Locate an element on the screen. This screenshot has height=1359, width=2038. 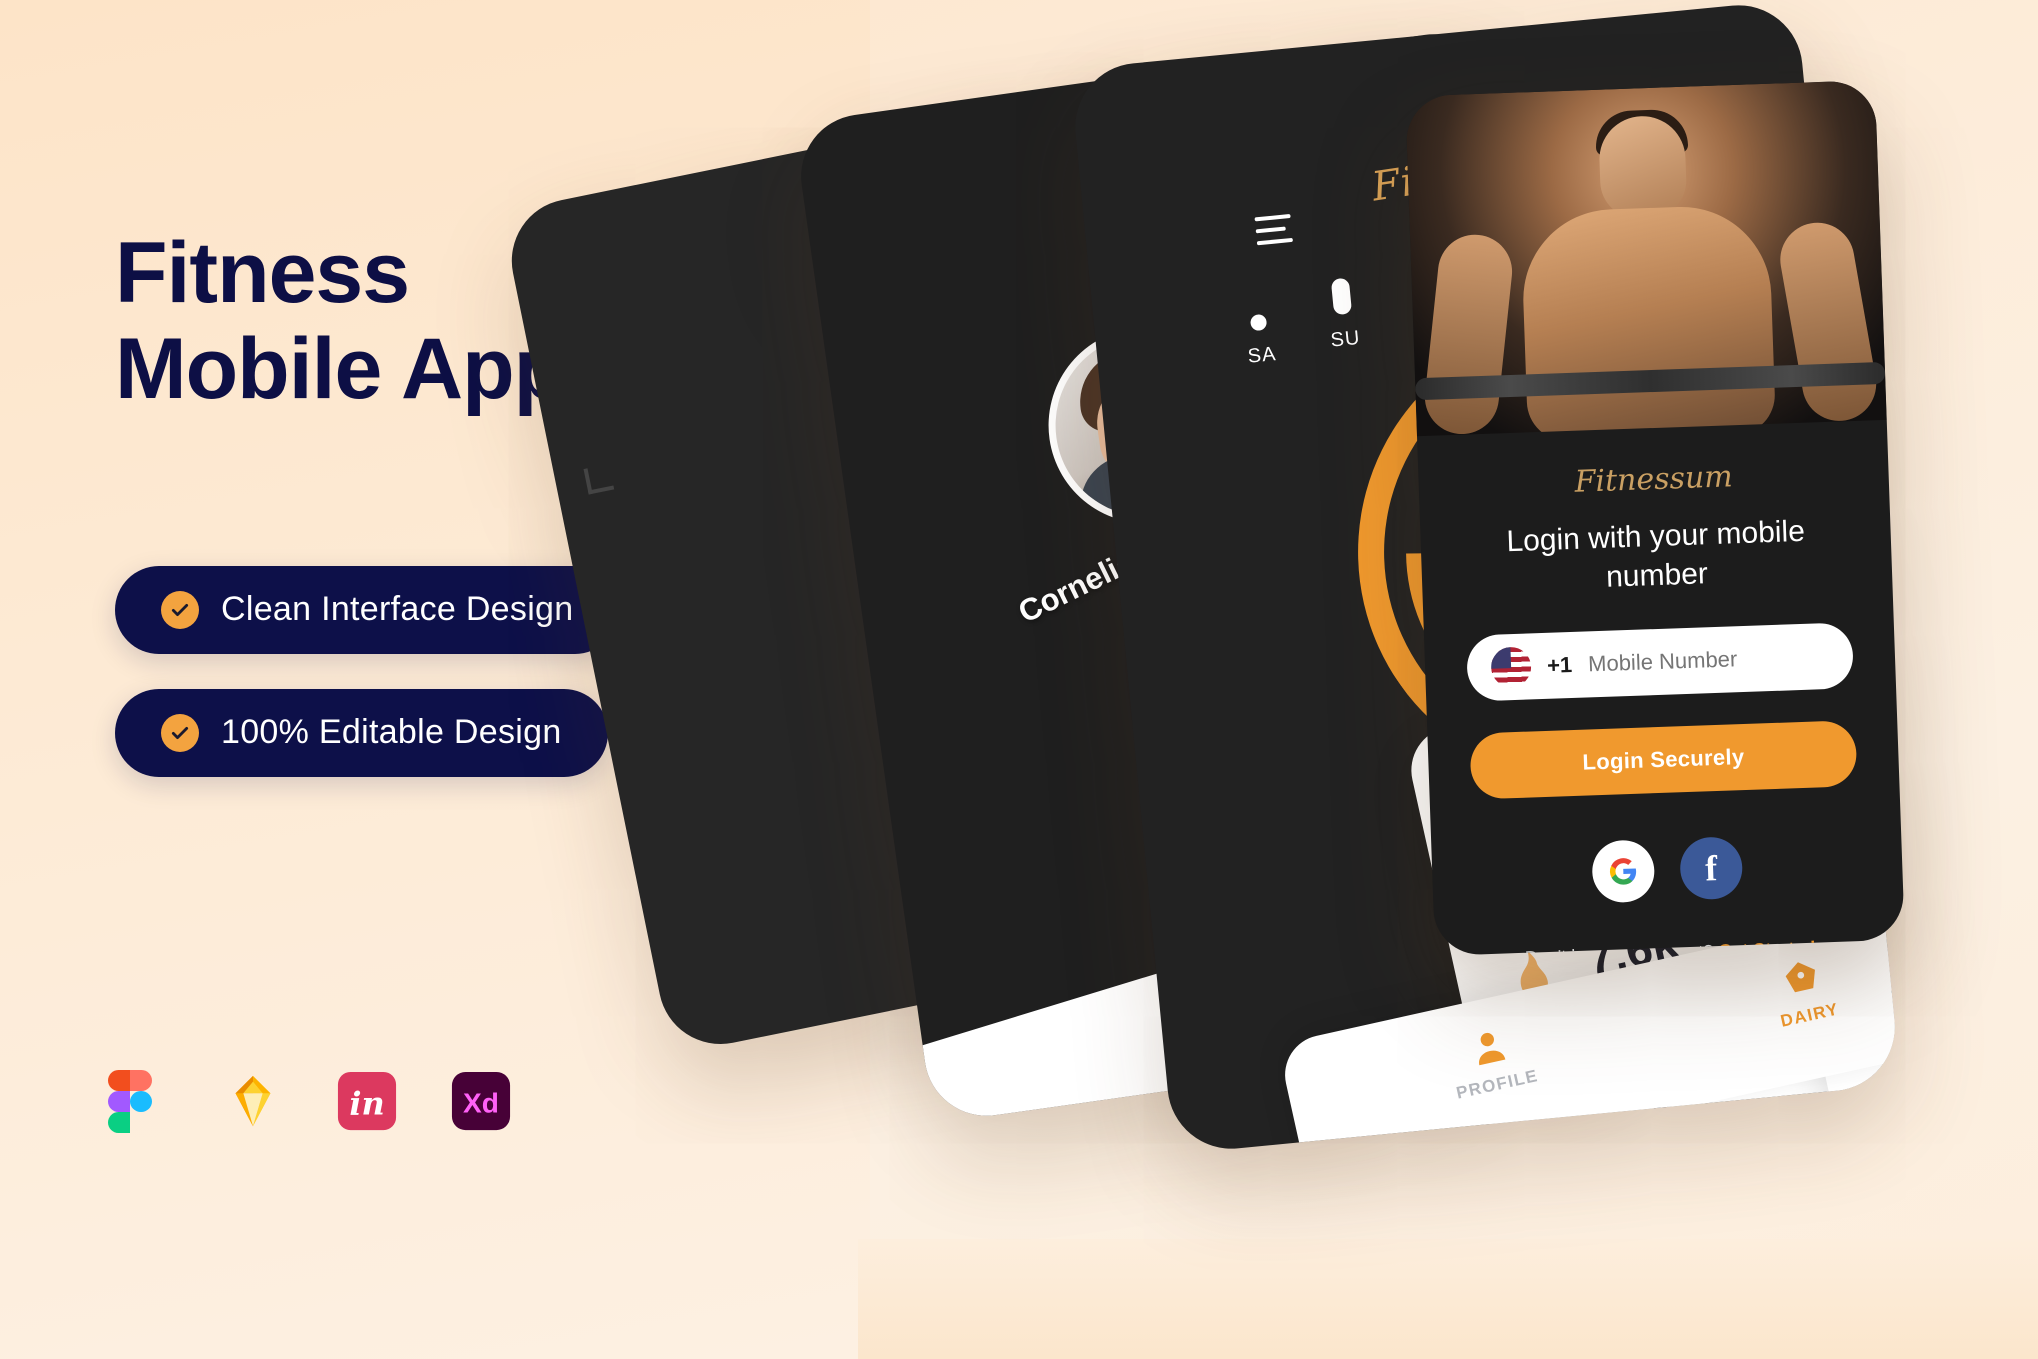
login-hero-image is located at coordinates (1646, 258).